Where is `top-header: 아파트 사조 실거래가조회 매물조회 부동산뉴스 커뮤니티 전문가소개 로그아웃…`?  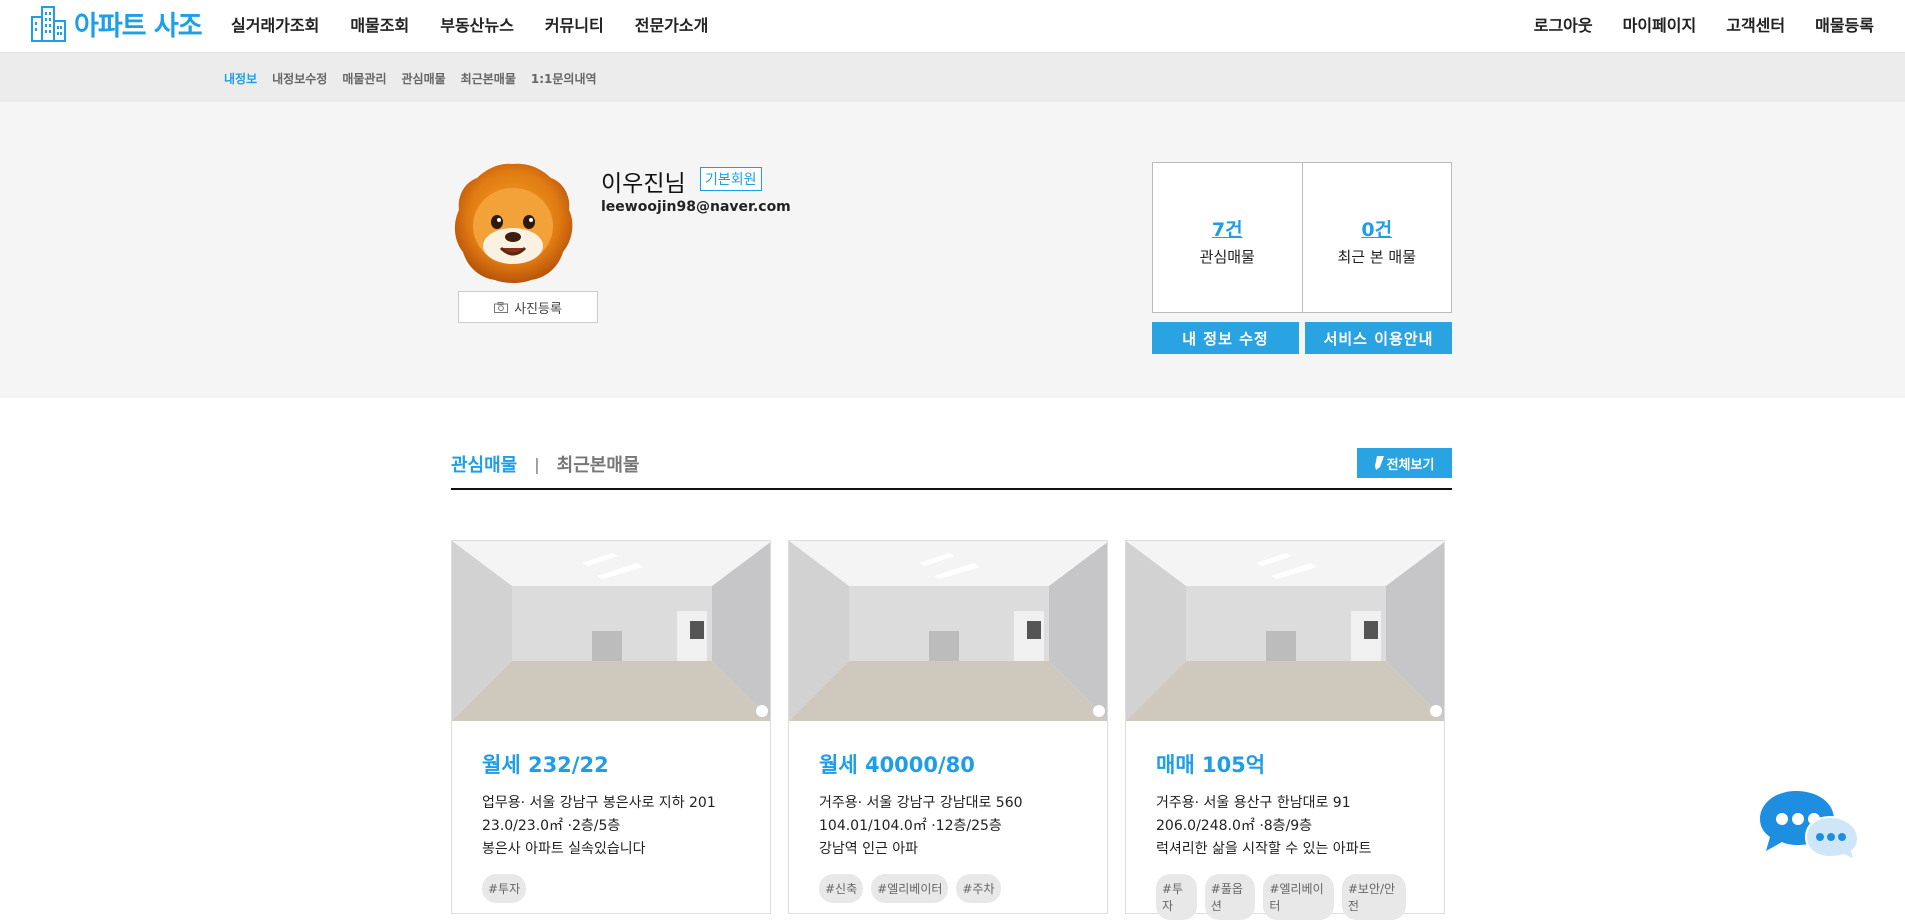 top-header: 아파트 사조 실거래가조회 매물조회 부동산뉴스 커뮤니티 전문가소개 로그아웃… is located at coordinates (952, 26).